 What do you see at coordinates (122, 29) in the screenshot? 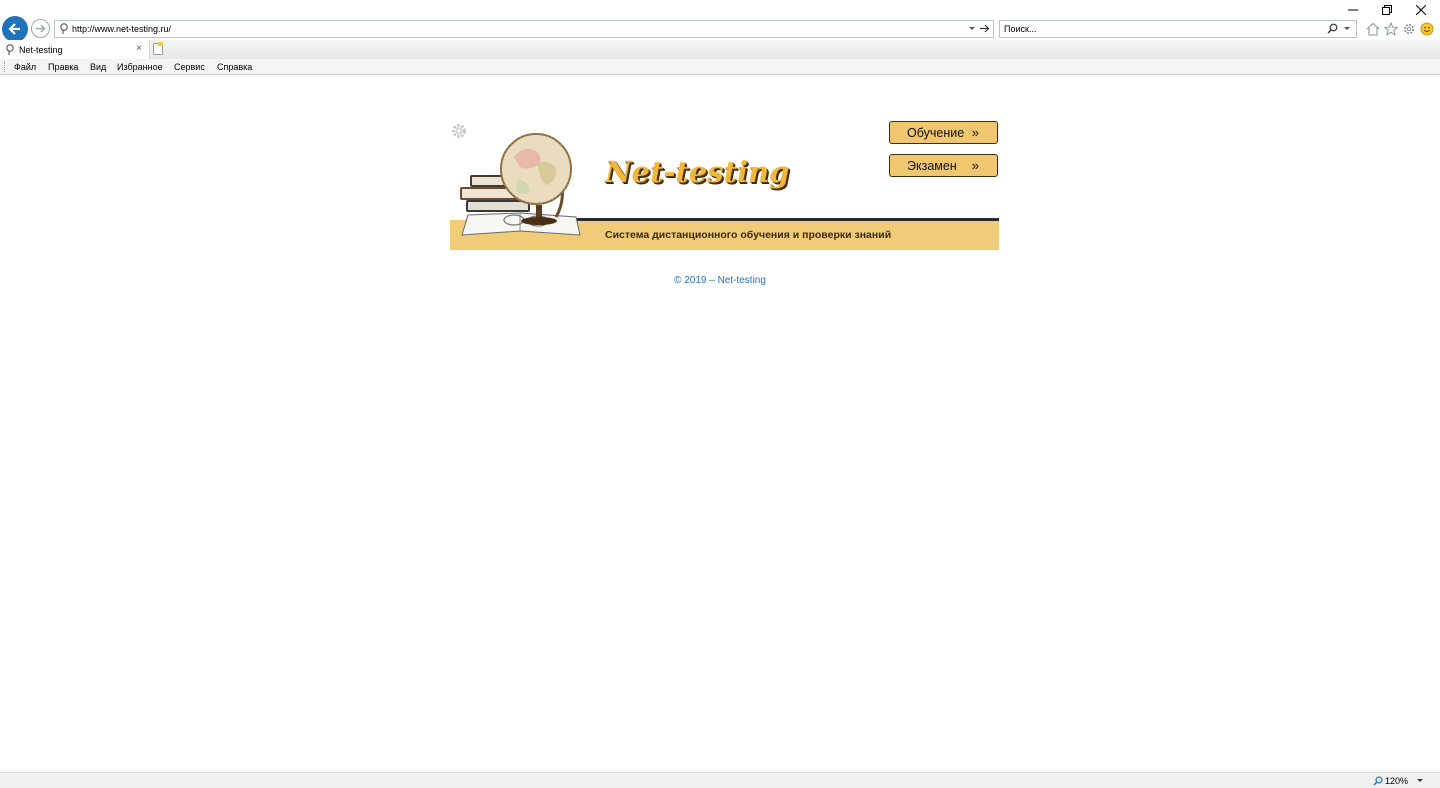
I see `address-url: http://www.net-testing.ru/` at bounding box center [122, 29].